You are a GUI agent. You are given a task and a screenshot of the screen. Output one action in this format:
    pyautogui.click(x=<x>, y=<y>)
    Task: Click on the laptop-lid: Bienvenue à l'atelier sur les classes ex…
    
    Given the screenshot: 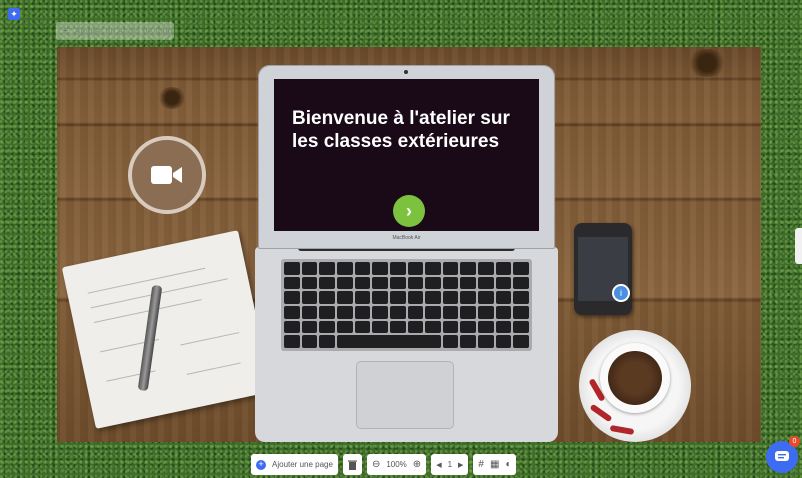 What is the action you would take?
    pyautogui.click(x=406, y=157)
    